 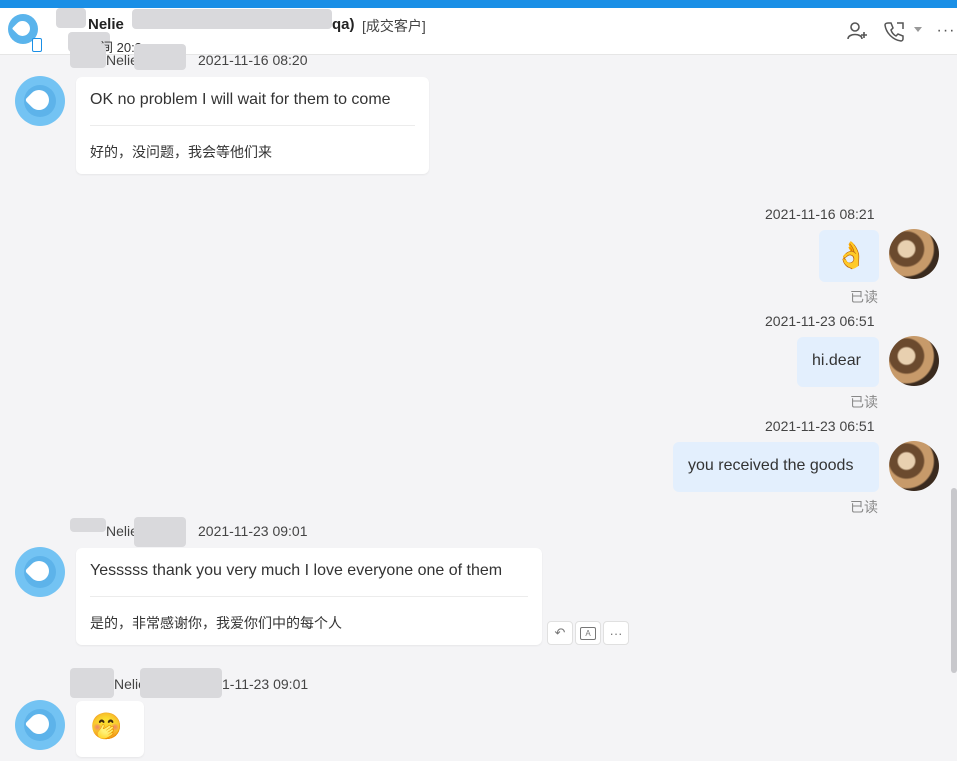 I want to click on emoji: 🤭, so click(x=106, y=726).